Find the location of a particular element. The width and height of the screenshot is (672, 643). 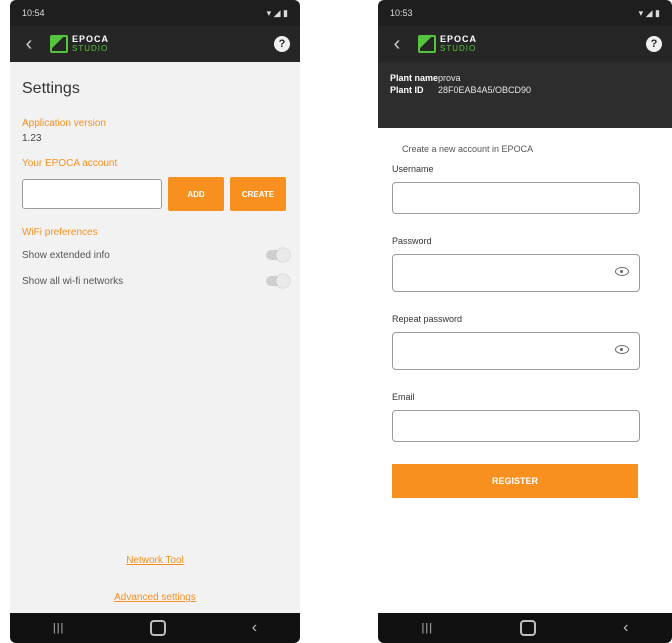

page-title: Settings is located at coordinates (51, 88).